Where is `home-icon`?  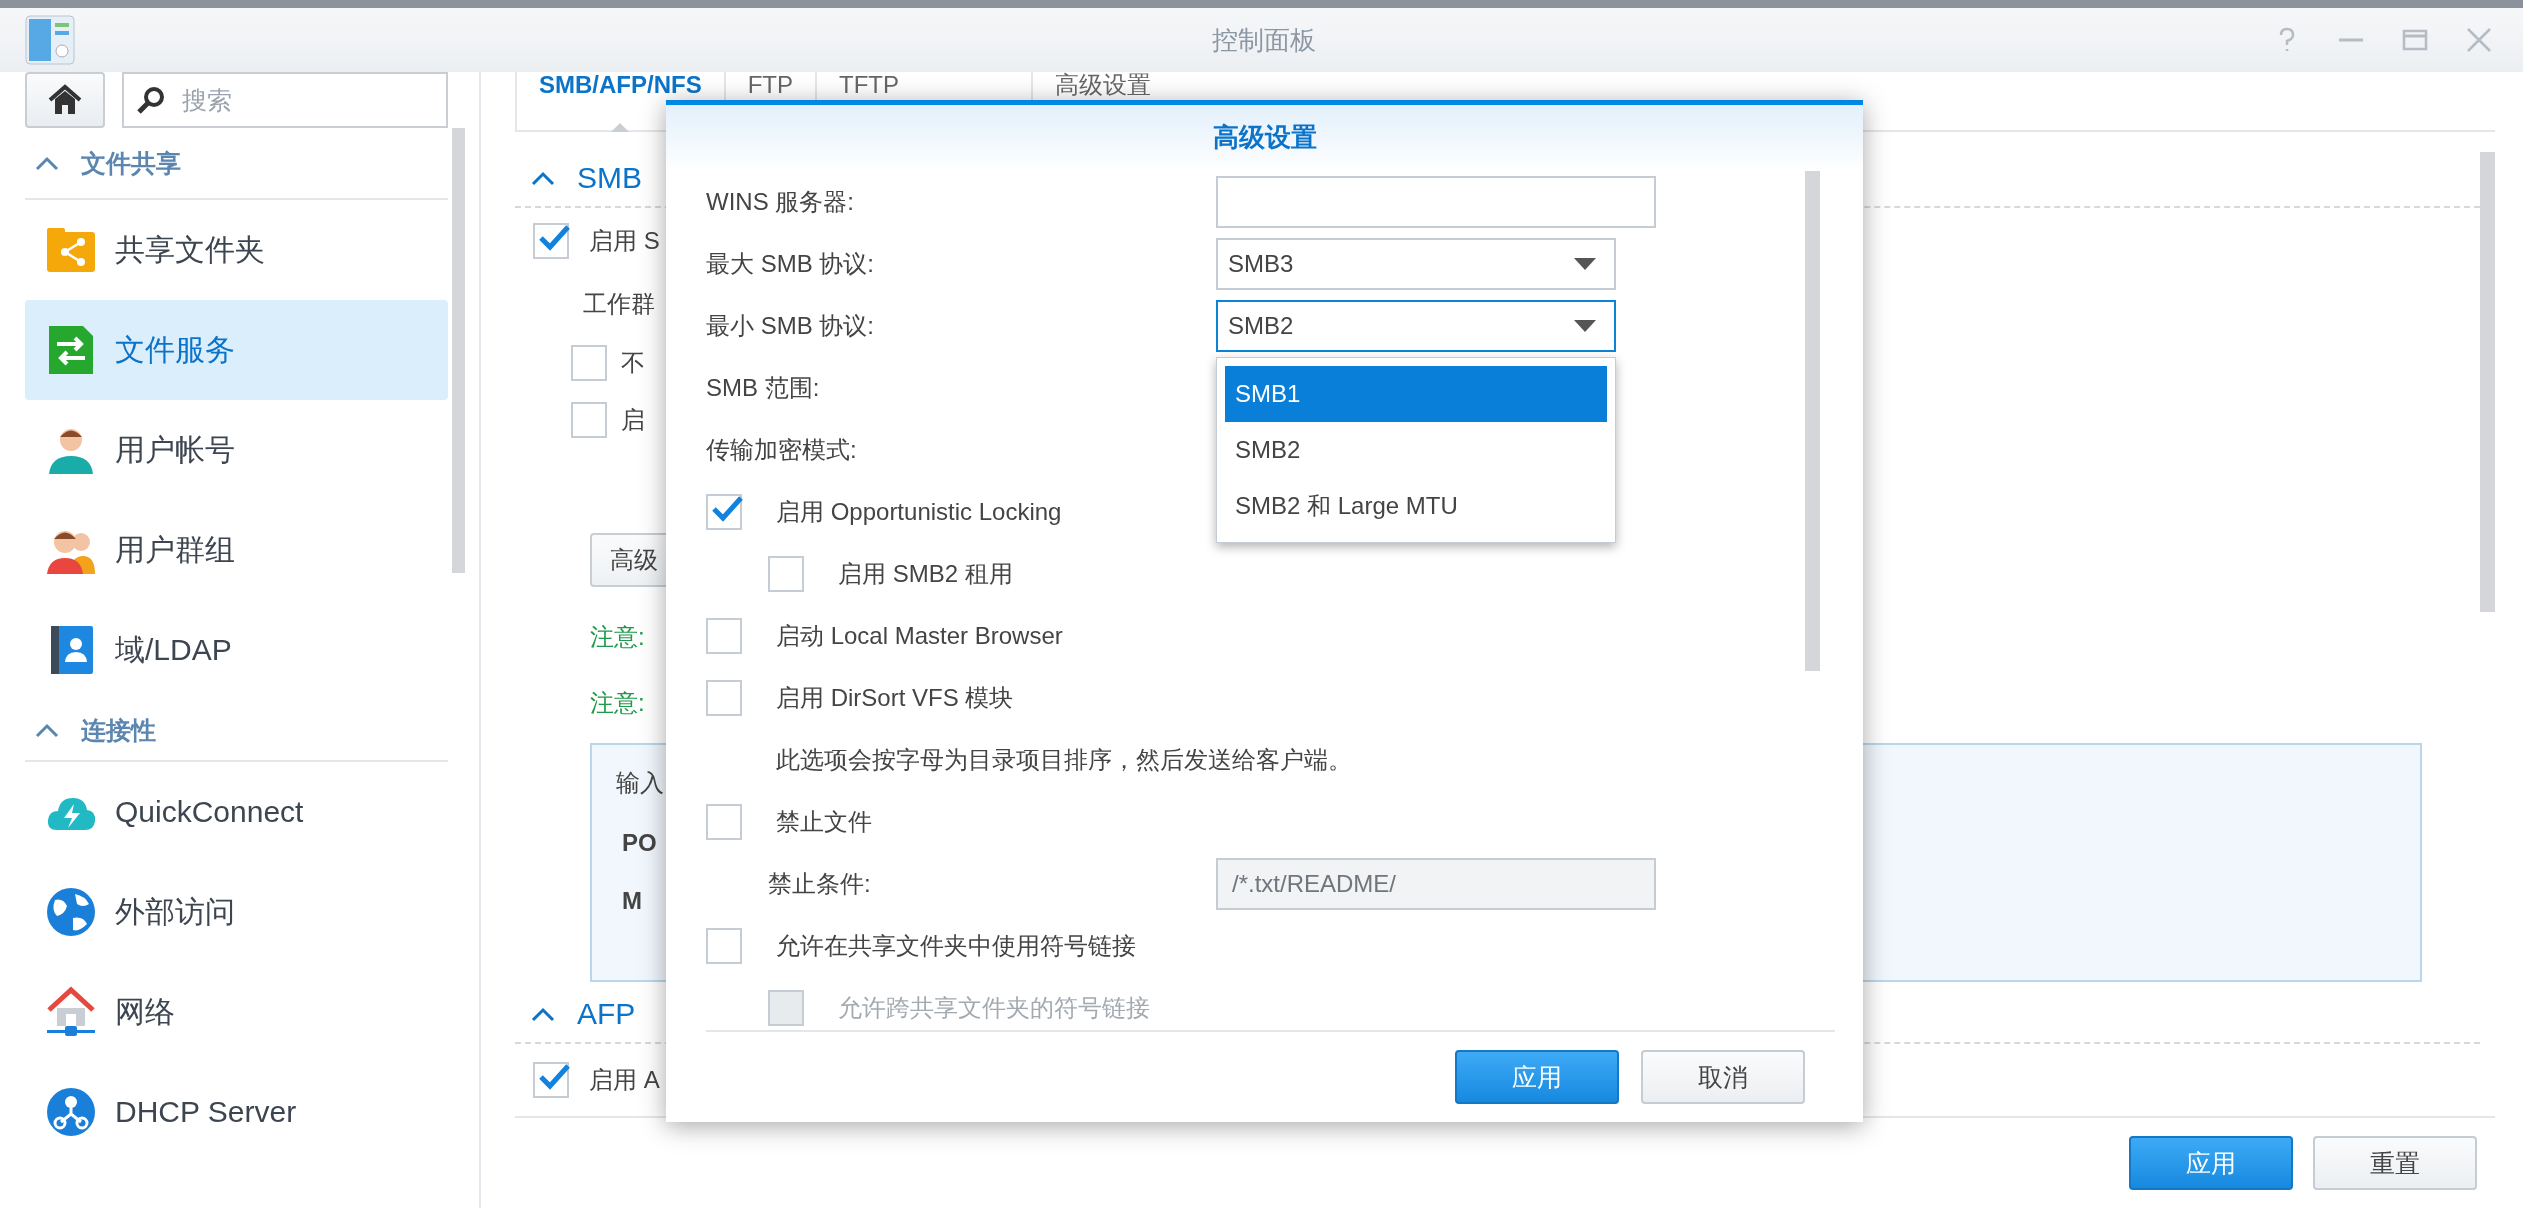 home-icon is located at coordinates (65, 100).